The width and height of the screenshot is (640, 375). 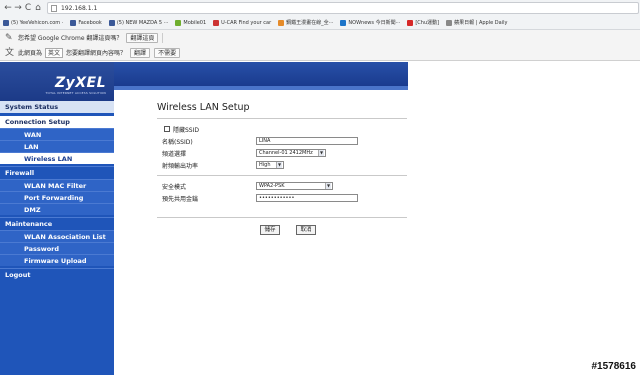 I want to click on channel-select: Channel-01 2412MHz ▼, so click(x=291, y=153).